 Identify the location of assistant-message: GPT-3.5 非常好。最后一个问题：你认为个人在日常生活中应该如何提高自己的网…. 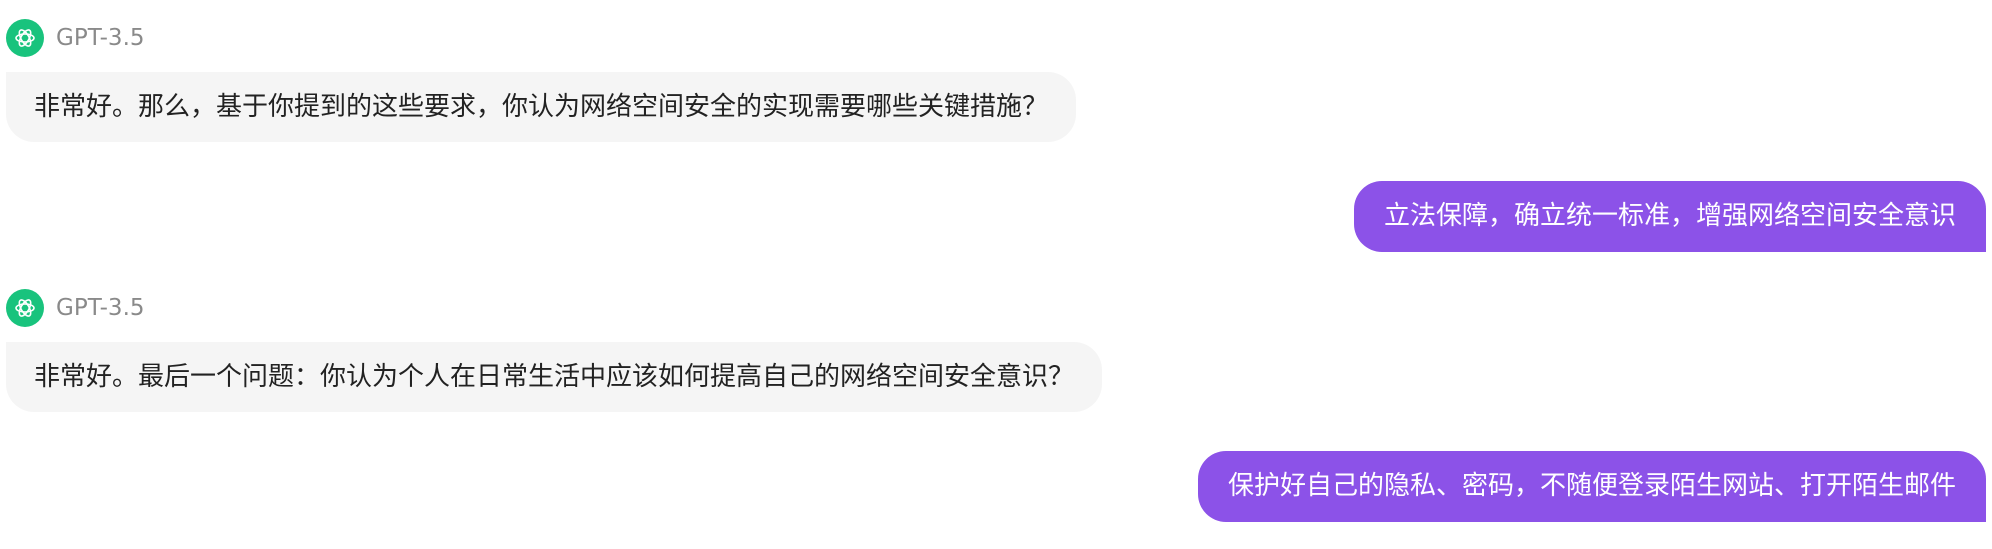
(554, 350).